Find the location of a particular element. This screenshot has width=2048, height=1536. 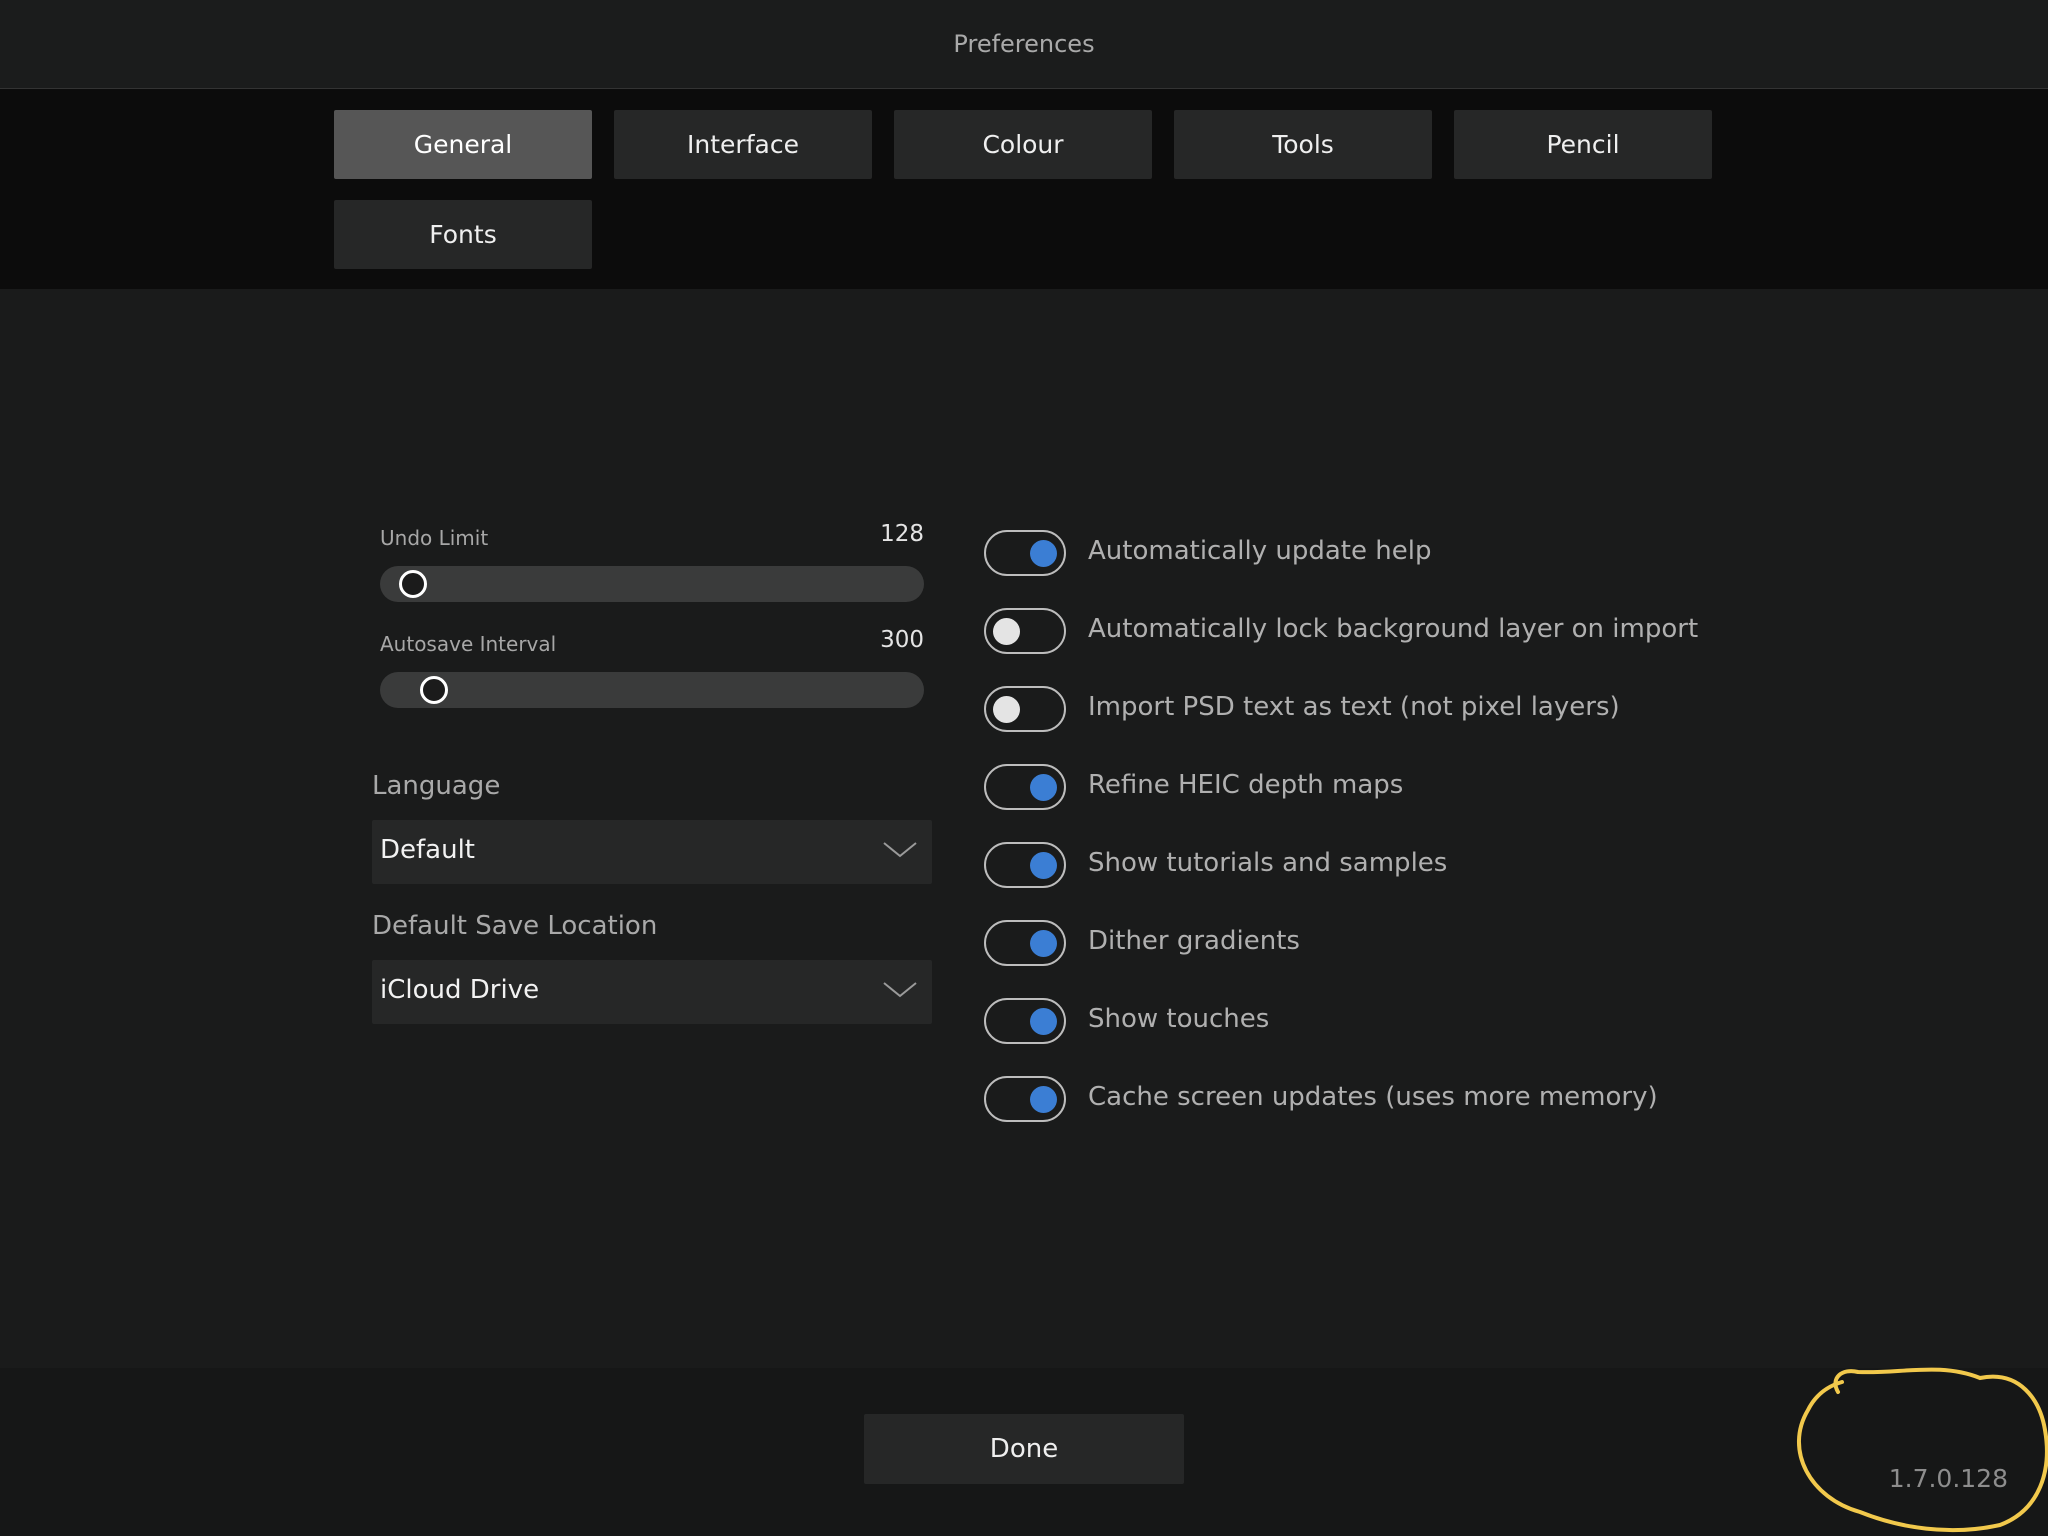

language-select: Default is located at coordinates (652, 852).